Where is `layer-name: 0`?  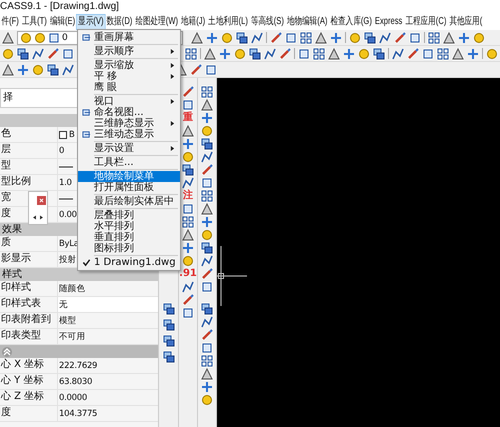
layer-name: 0 is located at coordinates (65, 37).